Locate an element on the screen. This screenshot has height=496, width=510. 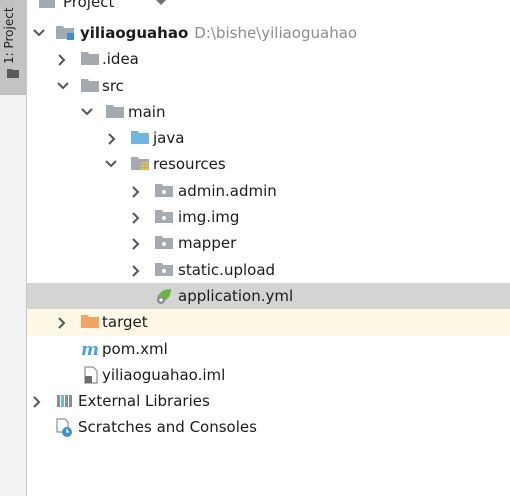
tree-row-static: static.upload is located at coordinates (268, 270).